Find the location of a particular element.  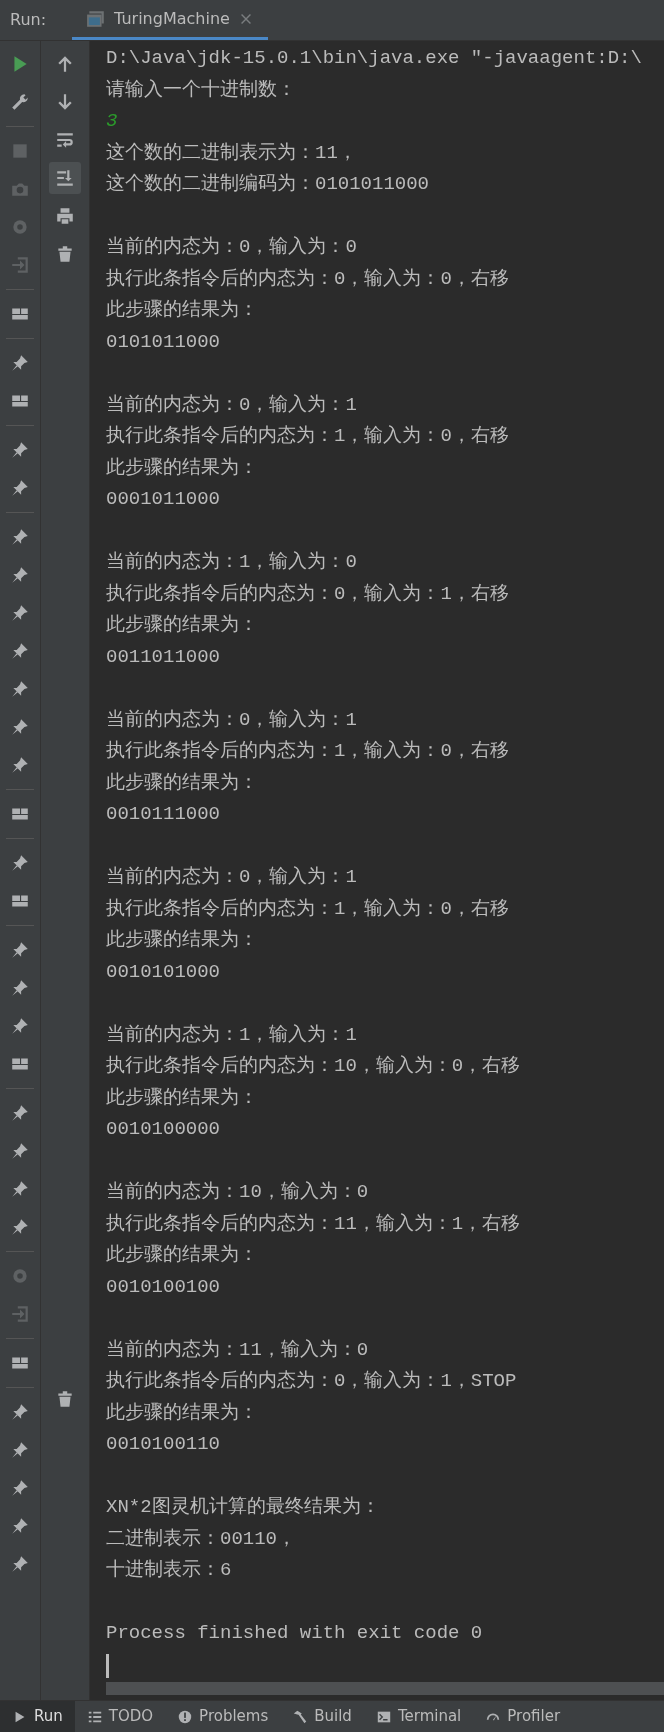

console-line: D:\Java\jdk-15.0.1\bin\java.exe "-javaagent:D:\ is located at coordinates (374, 58).